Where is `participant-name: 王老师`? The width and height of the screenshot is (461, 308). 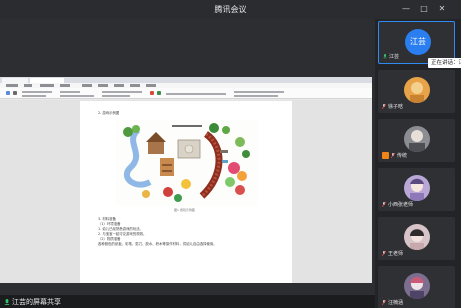 participant-name: 王老师 is located at coordinates (396, 254).